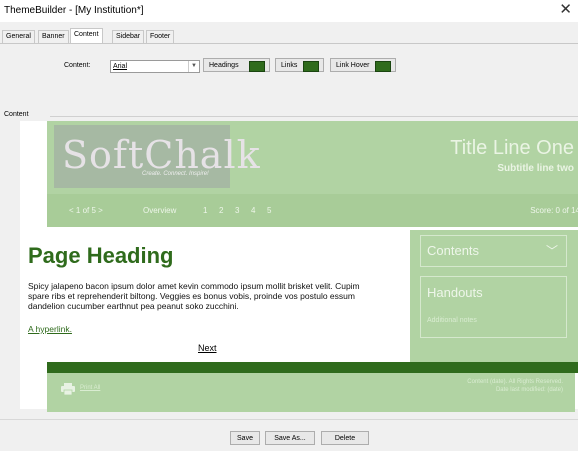 This screenshot has height=451, width=578. Describe the element at coordinates (253, 210) in the screenshot. I see `nav-page-4: 4` at that location.